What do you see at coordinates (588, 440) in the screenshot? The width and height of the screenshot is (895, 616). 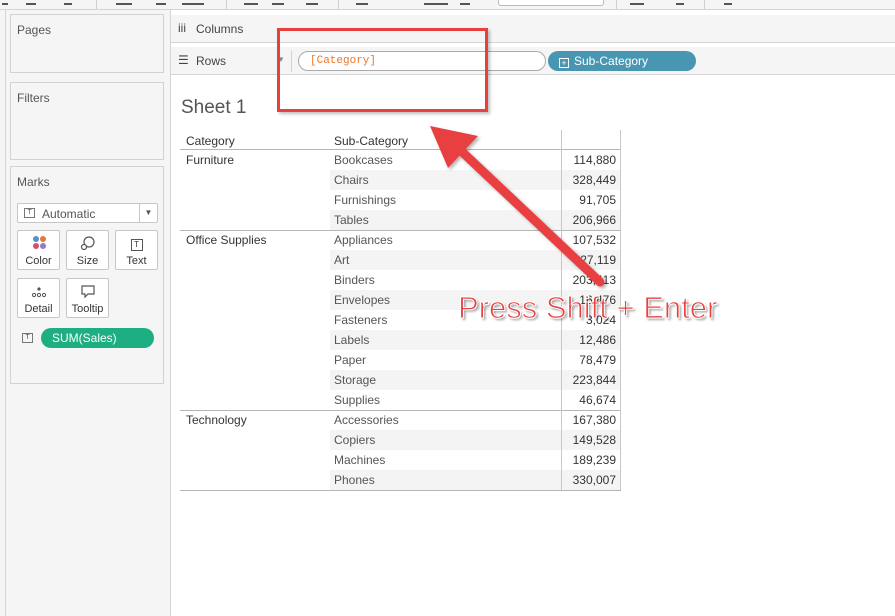 I see `sales-value-cell: 149,528` at bounding box center [588, 440].